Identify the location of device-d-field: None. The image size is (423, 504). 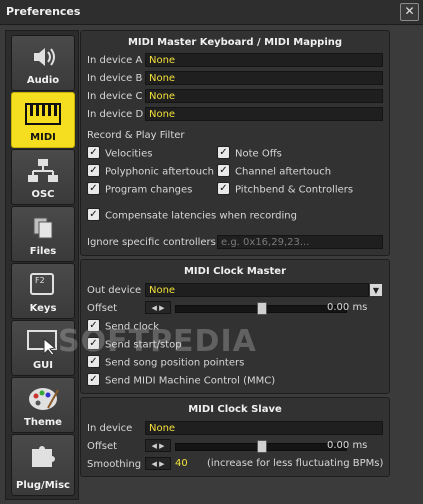
(264, 114).